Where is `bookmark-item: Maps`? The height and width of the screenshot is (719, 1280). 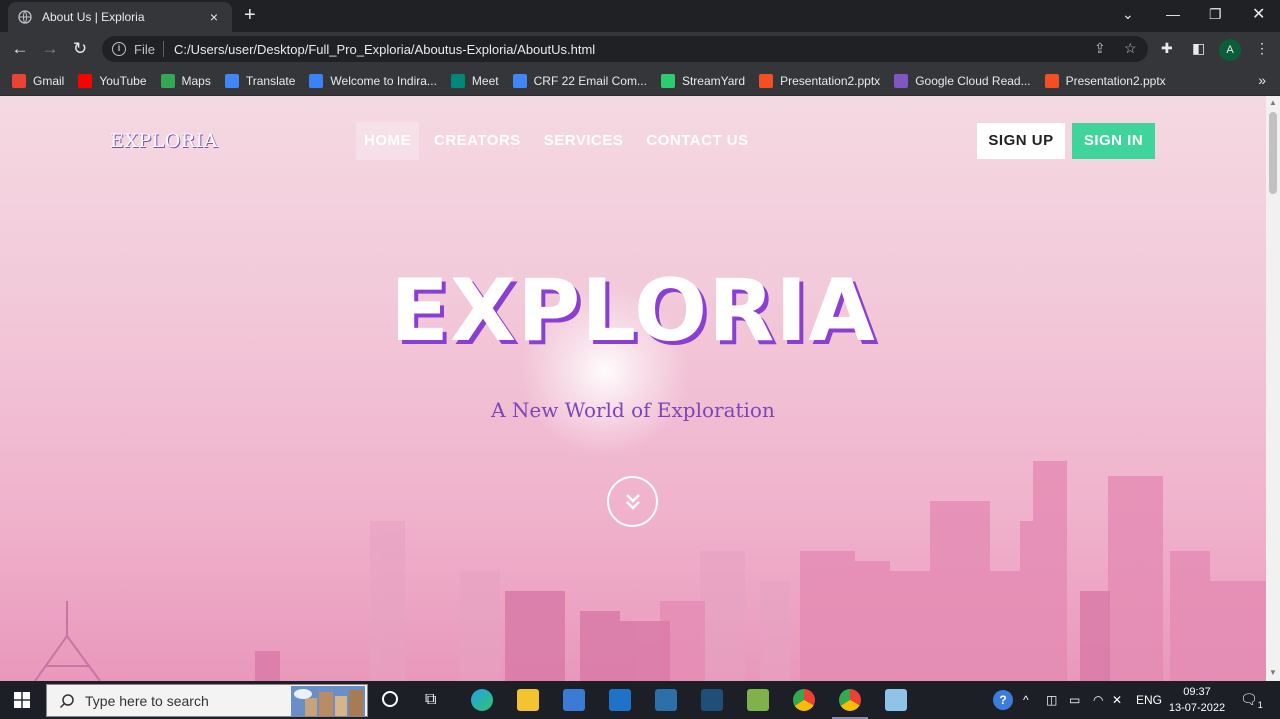
bookmark-item: Maps is located at coordinates (185, 80).